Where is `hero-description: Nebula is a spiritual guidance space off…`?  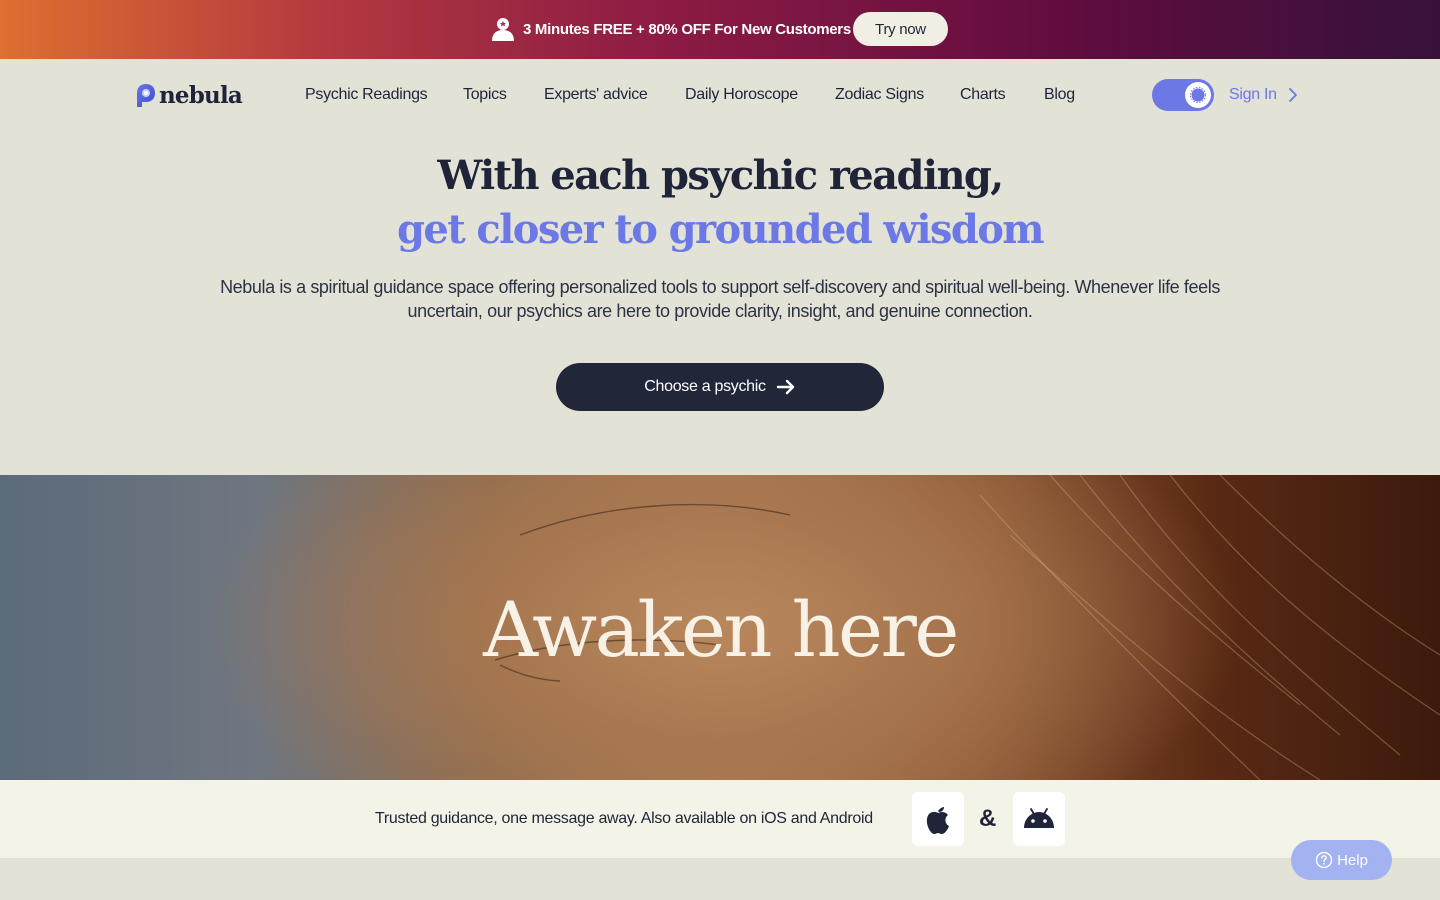
hero-description: Nebula is a spiritual guidance space off… is located at coordinates (720, 299).